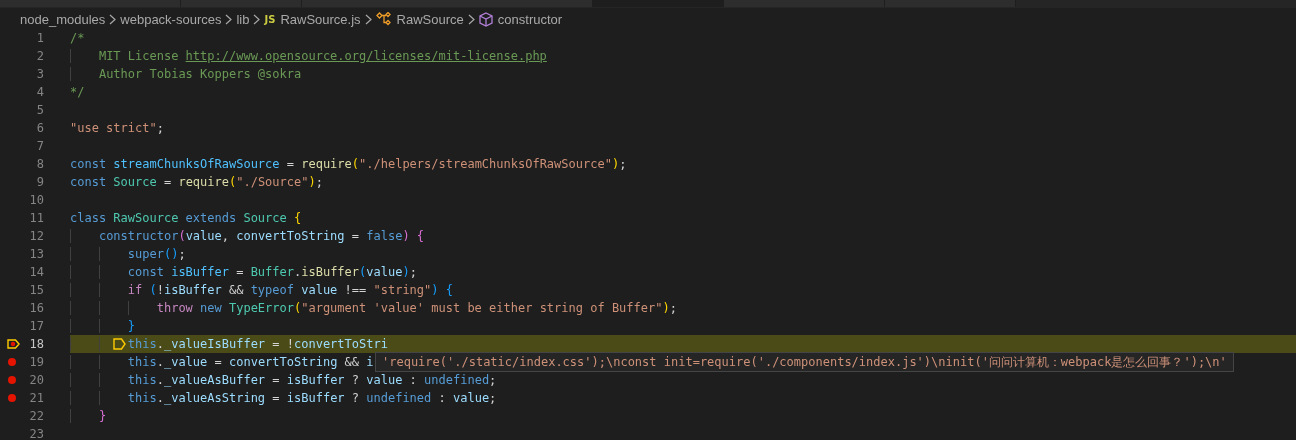 The image size is (1296, 440). What do you see at coordinates (36, 254) in the screenshot?
I see `line-number: 13` at bounding box center [36, 254].